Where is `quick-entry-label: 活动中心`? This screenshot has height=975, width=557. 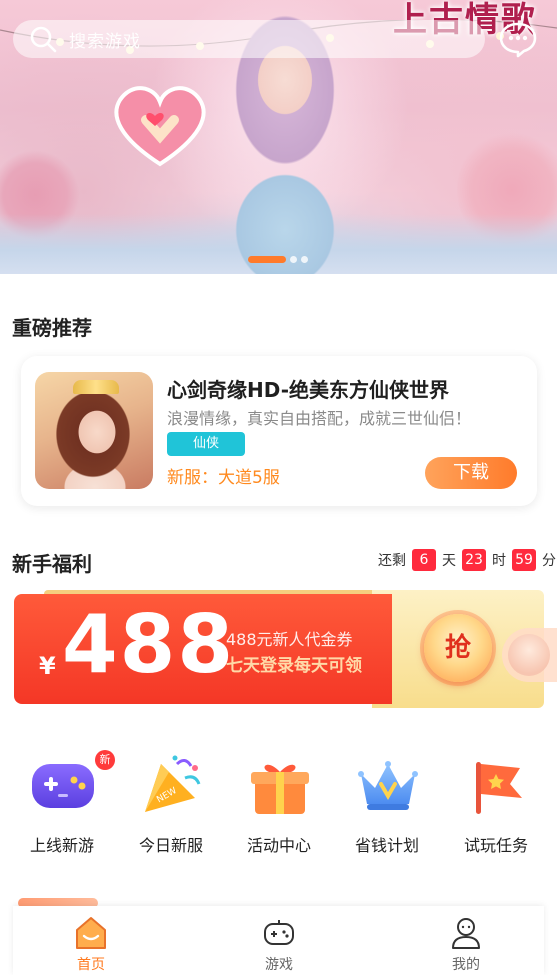 quick-entry-label: 活动中心 is located at coordinates (278, 845).